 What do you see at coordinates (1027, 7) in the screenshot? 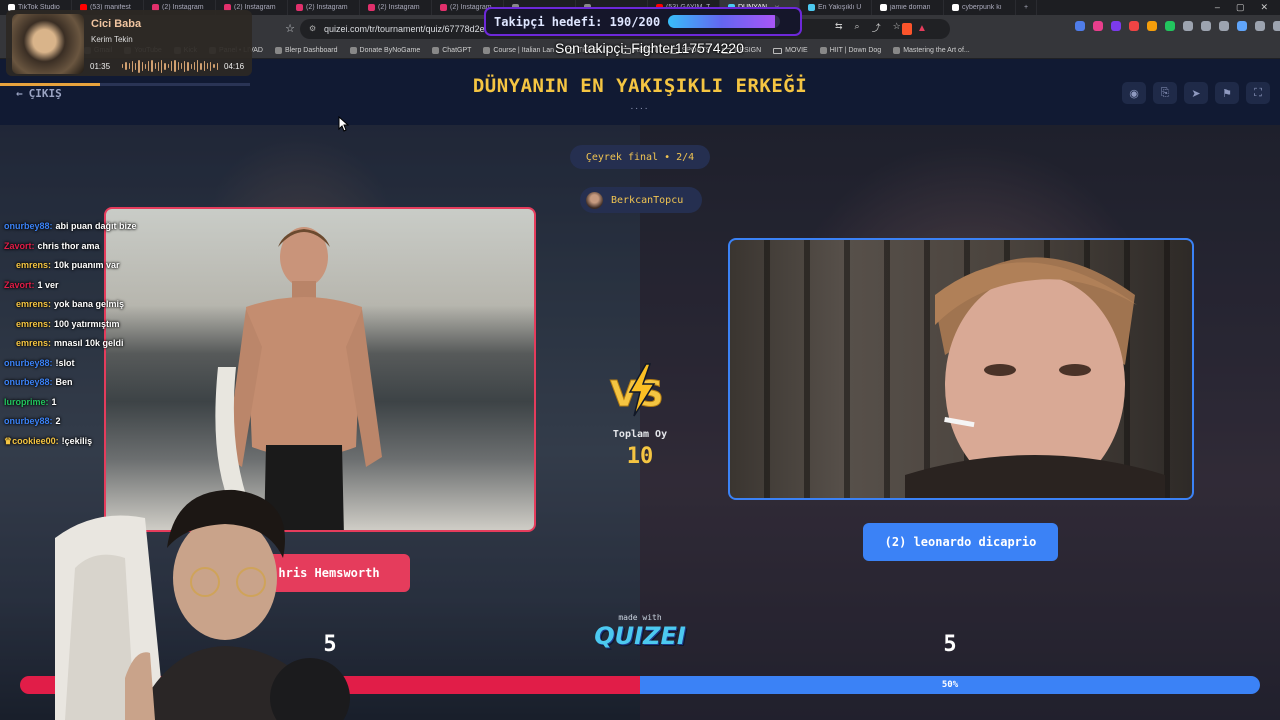
I see `new-tab-button: +` at bounding box center [1027, 7].